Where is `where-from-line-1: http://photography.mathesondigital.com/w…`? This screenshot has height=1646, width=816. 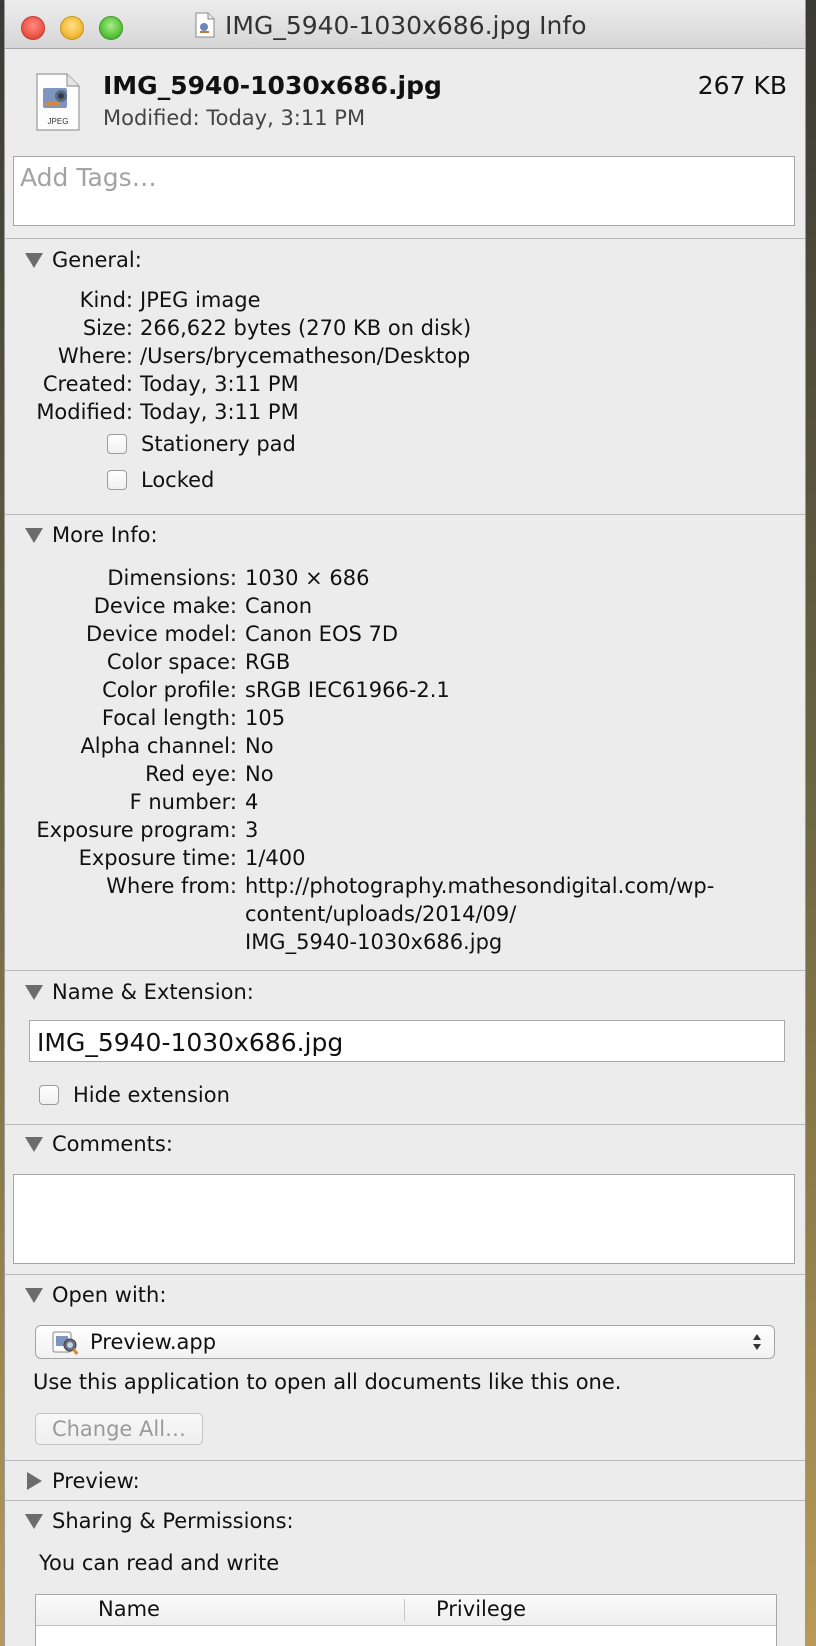 where-from-line-1: http://photography.mathesondigital.com/w… is located at coordinates (480, 886).